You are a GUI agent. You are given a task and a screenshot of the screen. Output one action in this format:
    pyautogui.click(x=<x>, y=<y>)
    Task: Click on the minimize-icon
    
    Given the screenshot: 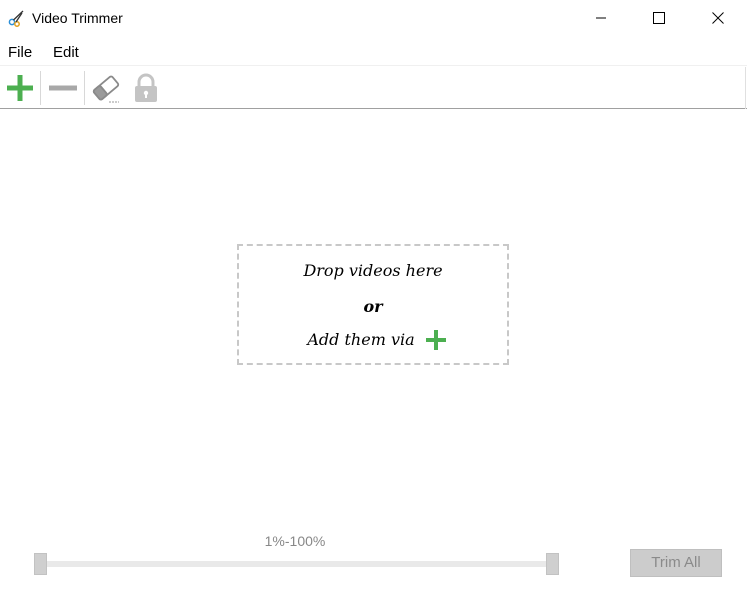 What is the action you would take?
    pyautogui.click(x=601, y=18)
    